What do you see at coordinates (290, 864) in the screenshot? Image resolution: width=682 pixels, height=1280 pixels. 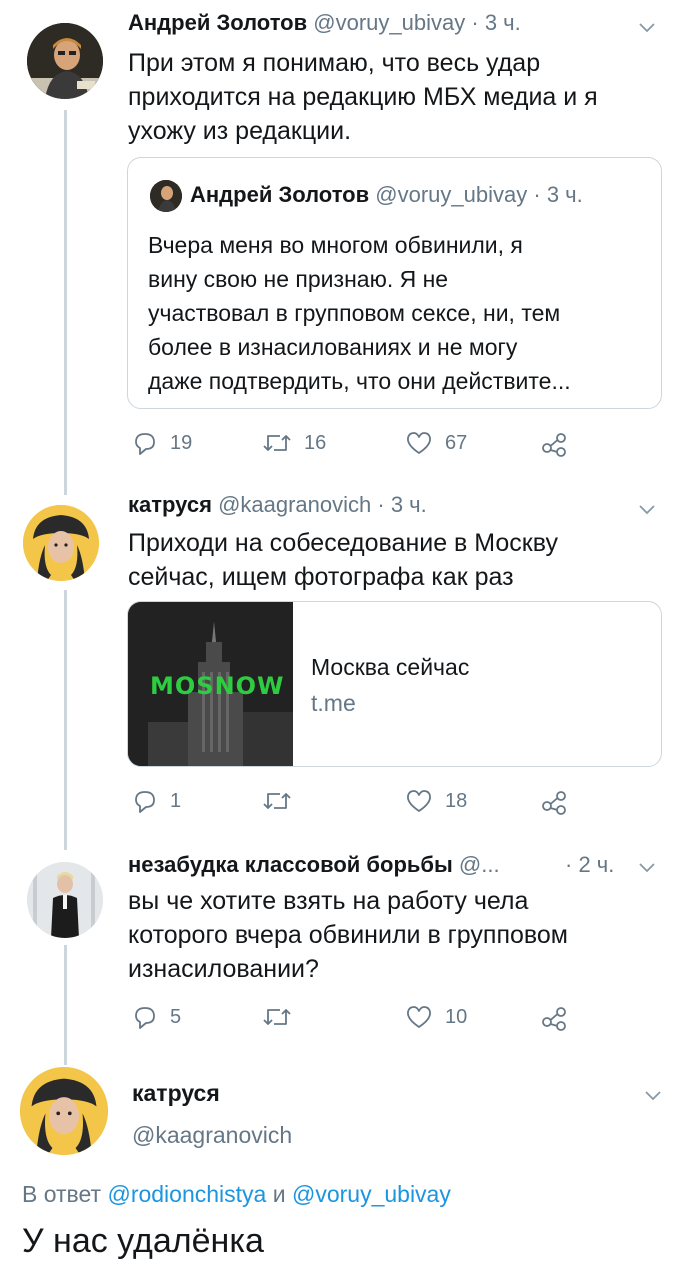 I see `author-name: незабудка классовой борьбы` at bounding box center [290, 864].